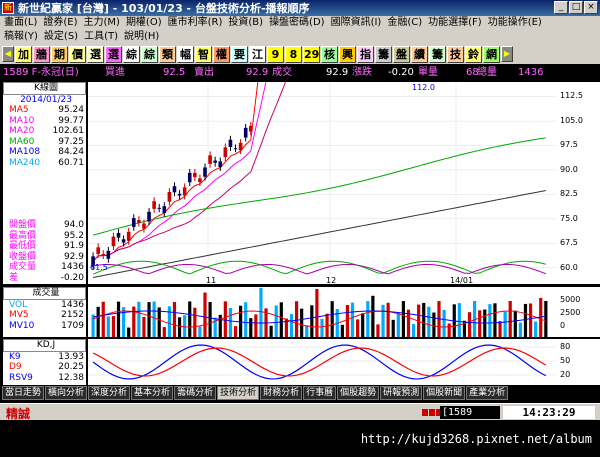 This screenshot has height=457, width=600. I want to click on volume-chart, so click(322, 312).